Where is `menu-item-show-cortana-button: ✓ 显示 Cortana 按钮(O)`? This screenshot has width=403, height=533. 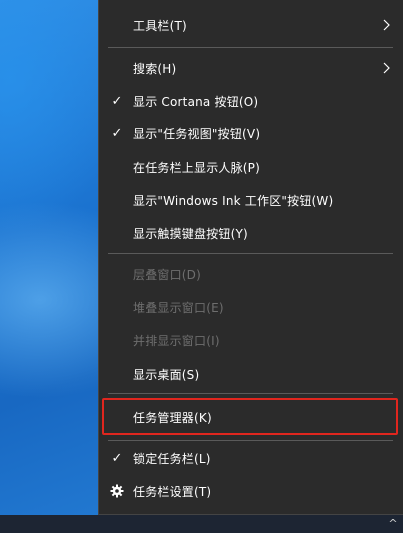 menu-item-show-cortana-button: ✓ 显示 Cortana 按钮(O) is located at coordinates (248, 101).